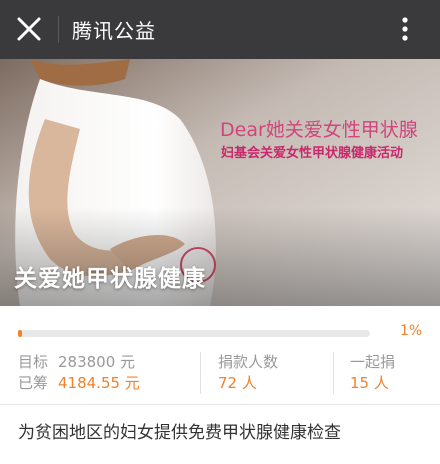 The width and height of the screenshot is (440, 464). What do you see at coordinates (194, 333) in the screenshot?
I see `progress-track` at bounding box center [194, 333].